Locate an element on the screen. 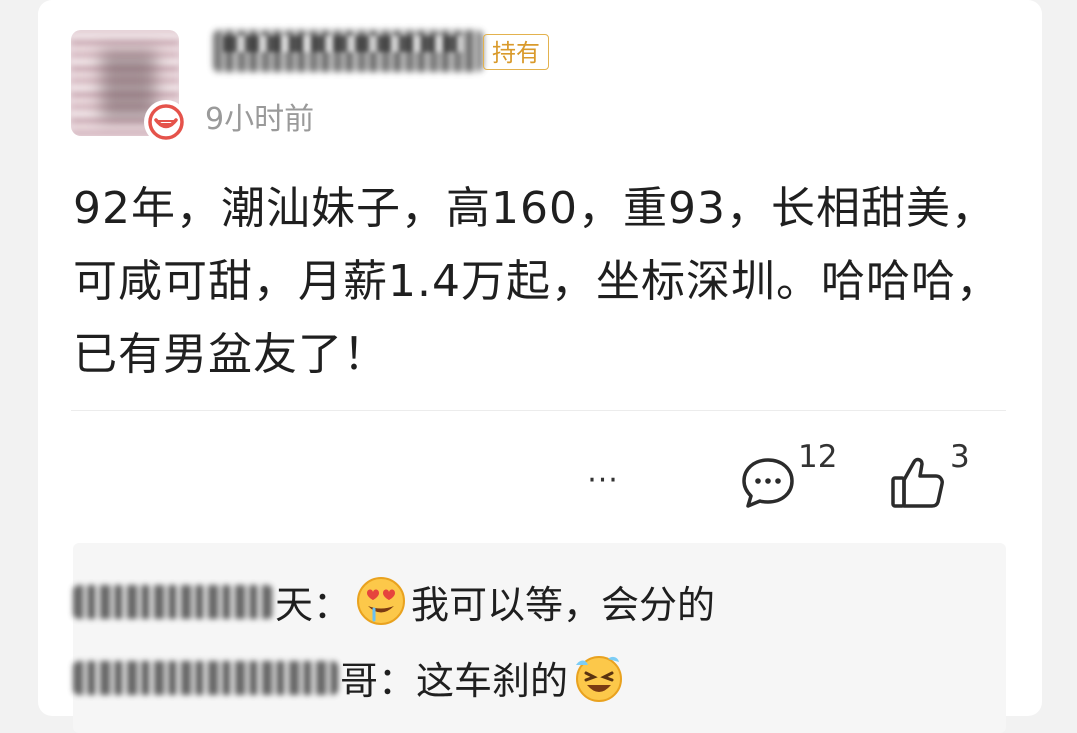 This screenshot has width=1077, height=733. comment-text: 这车刹的 is located at coordinates (492, 680).